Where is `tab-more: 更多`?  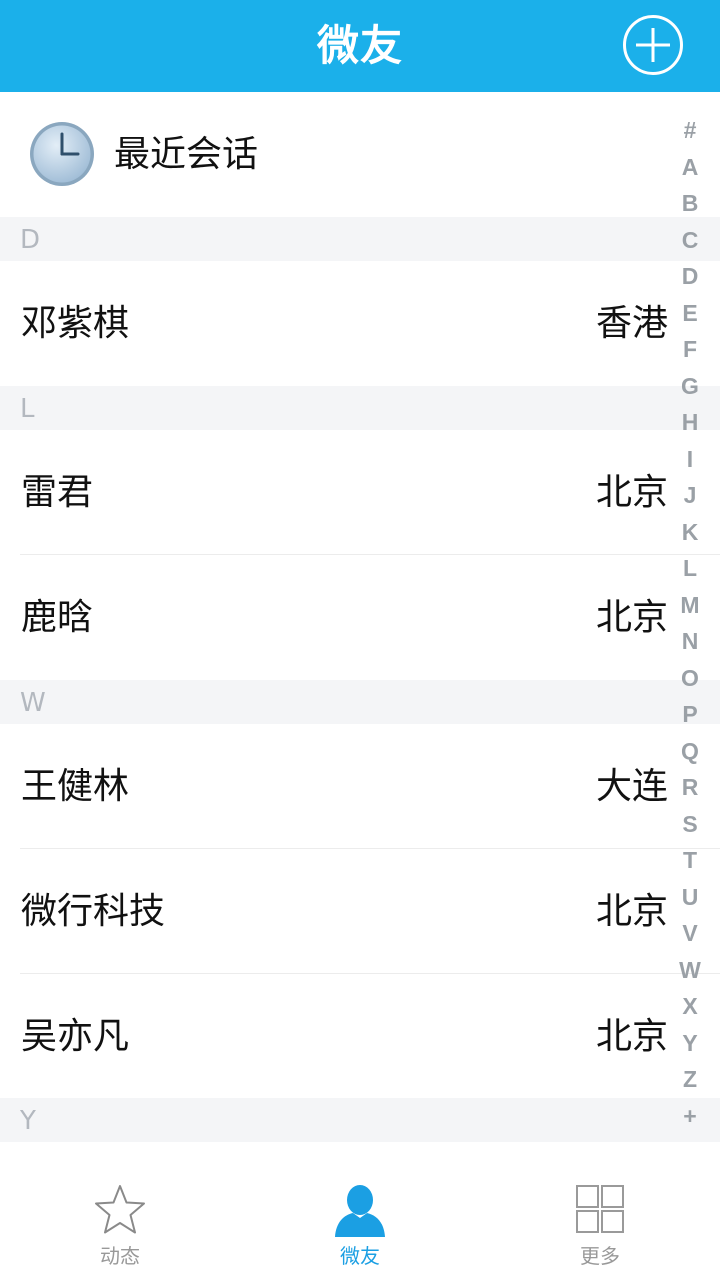 tab-more: 更多 is located at coordinates (600, 1211).